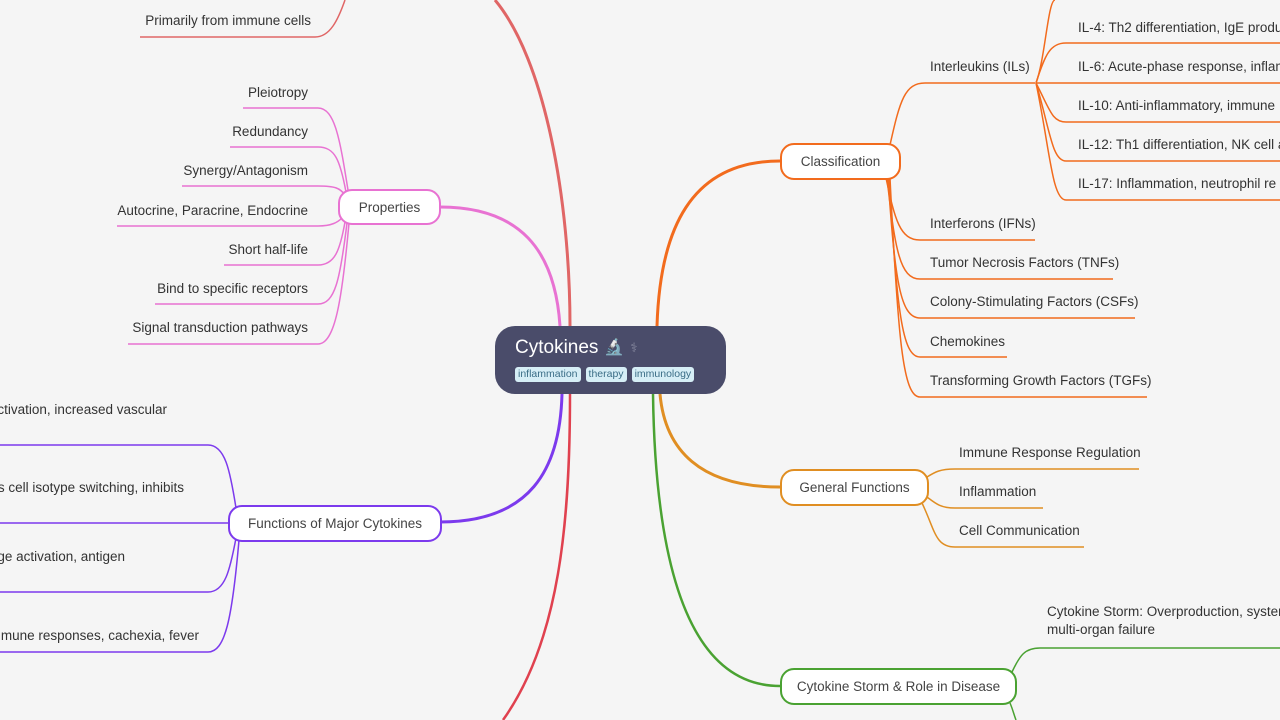 The image size is (1280, 720). I want to click on leaf-interleukin: IL-10: Anti-inflammatory, immune, so click(1176, 106).